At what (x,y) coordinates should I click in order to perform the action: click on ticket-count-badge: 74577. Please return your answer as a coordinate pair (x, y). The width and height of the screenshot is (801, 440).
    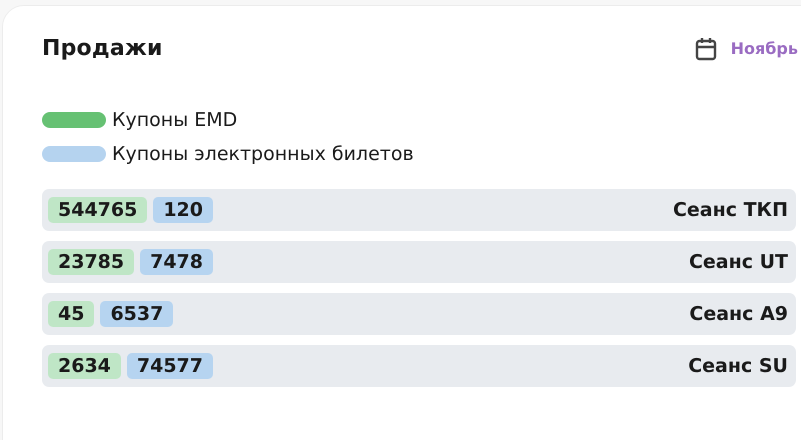
    Looking at the image, I should click on (169, 366).